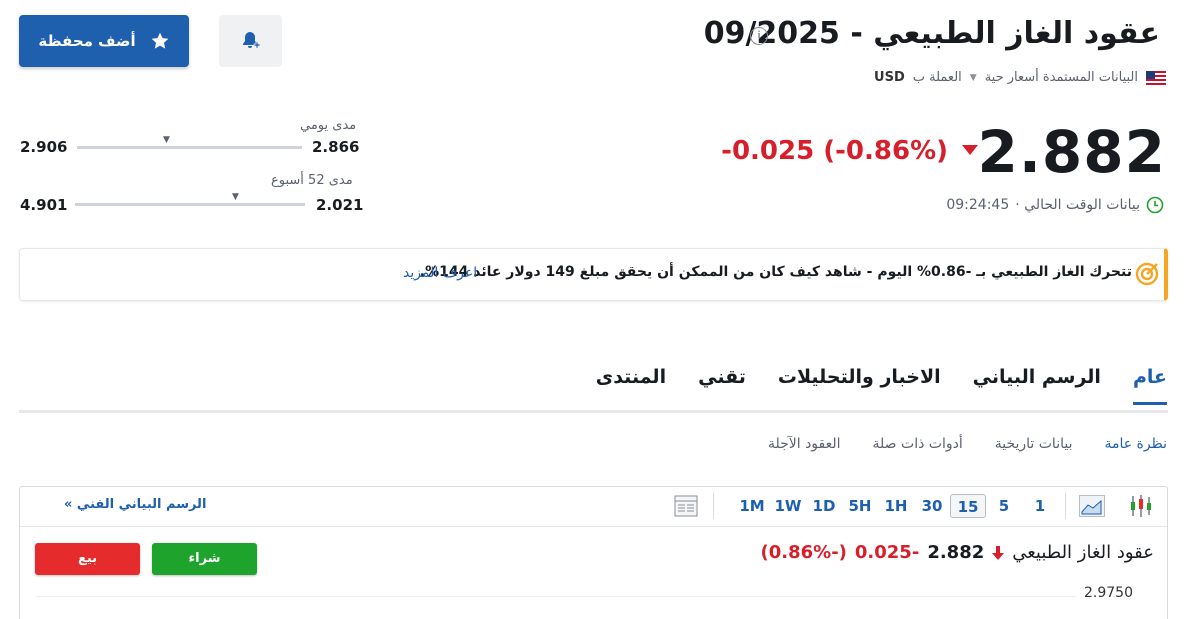  What do you see at coordinates (978, 205) in the screenshot?
I see `time-value: 09:24:45` at bounding box center [978, 205].